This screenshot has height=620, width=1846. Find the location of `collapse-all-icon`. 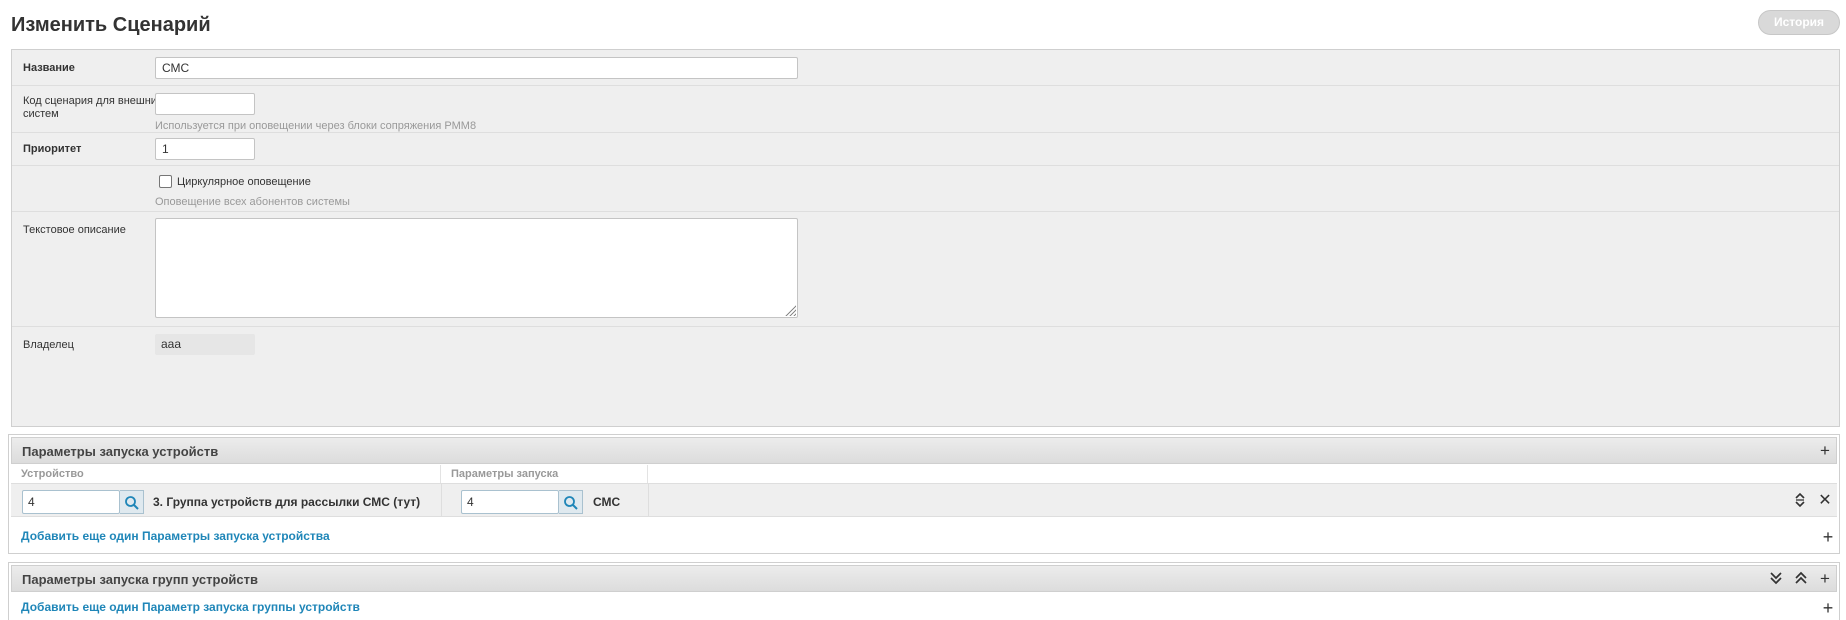

collapse-all-icon is located at coordinates (1801, 579).